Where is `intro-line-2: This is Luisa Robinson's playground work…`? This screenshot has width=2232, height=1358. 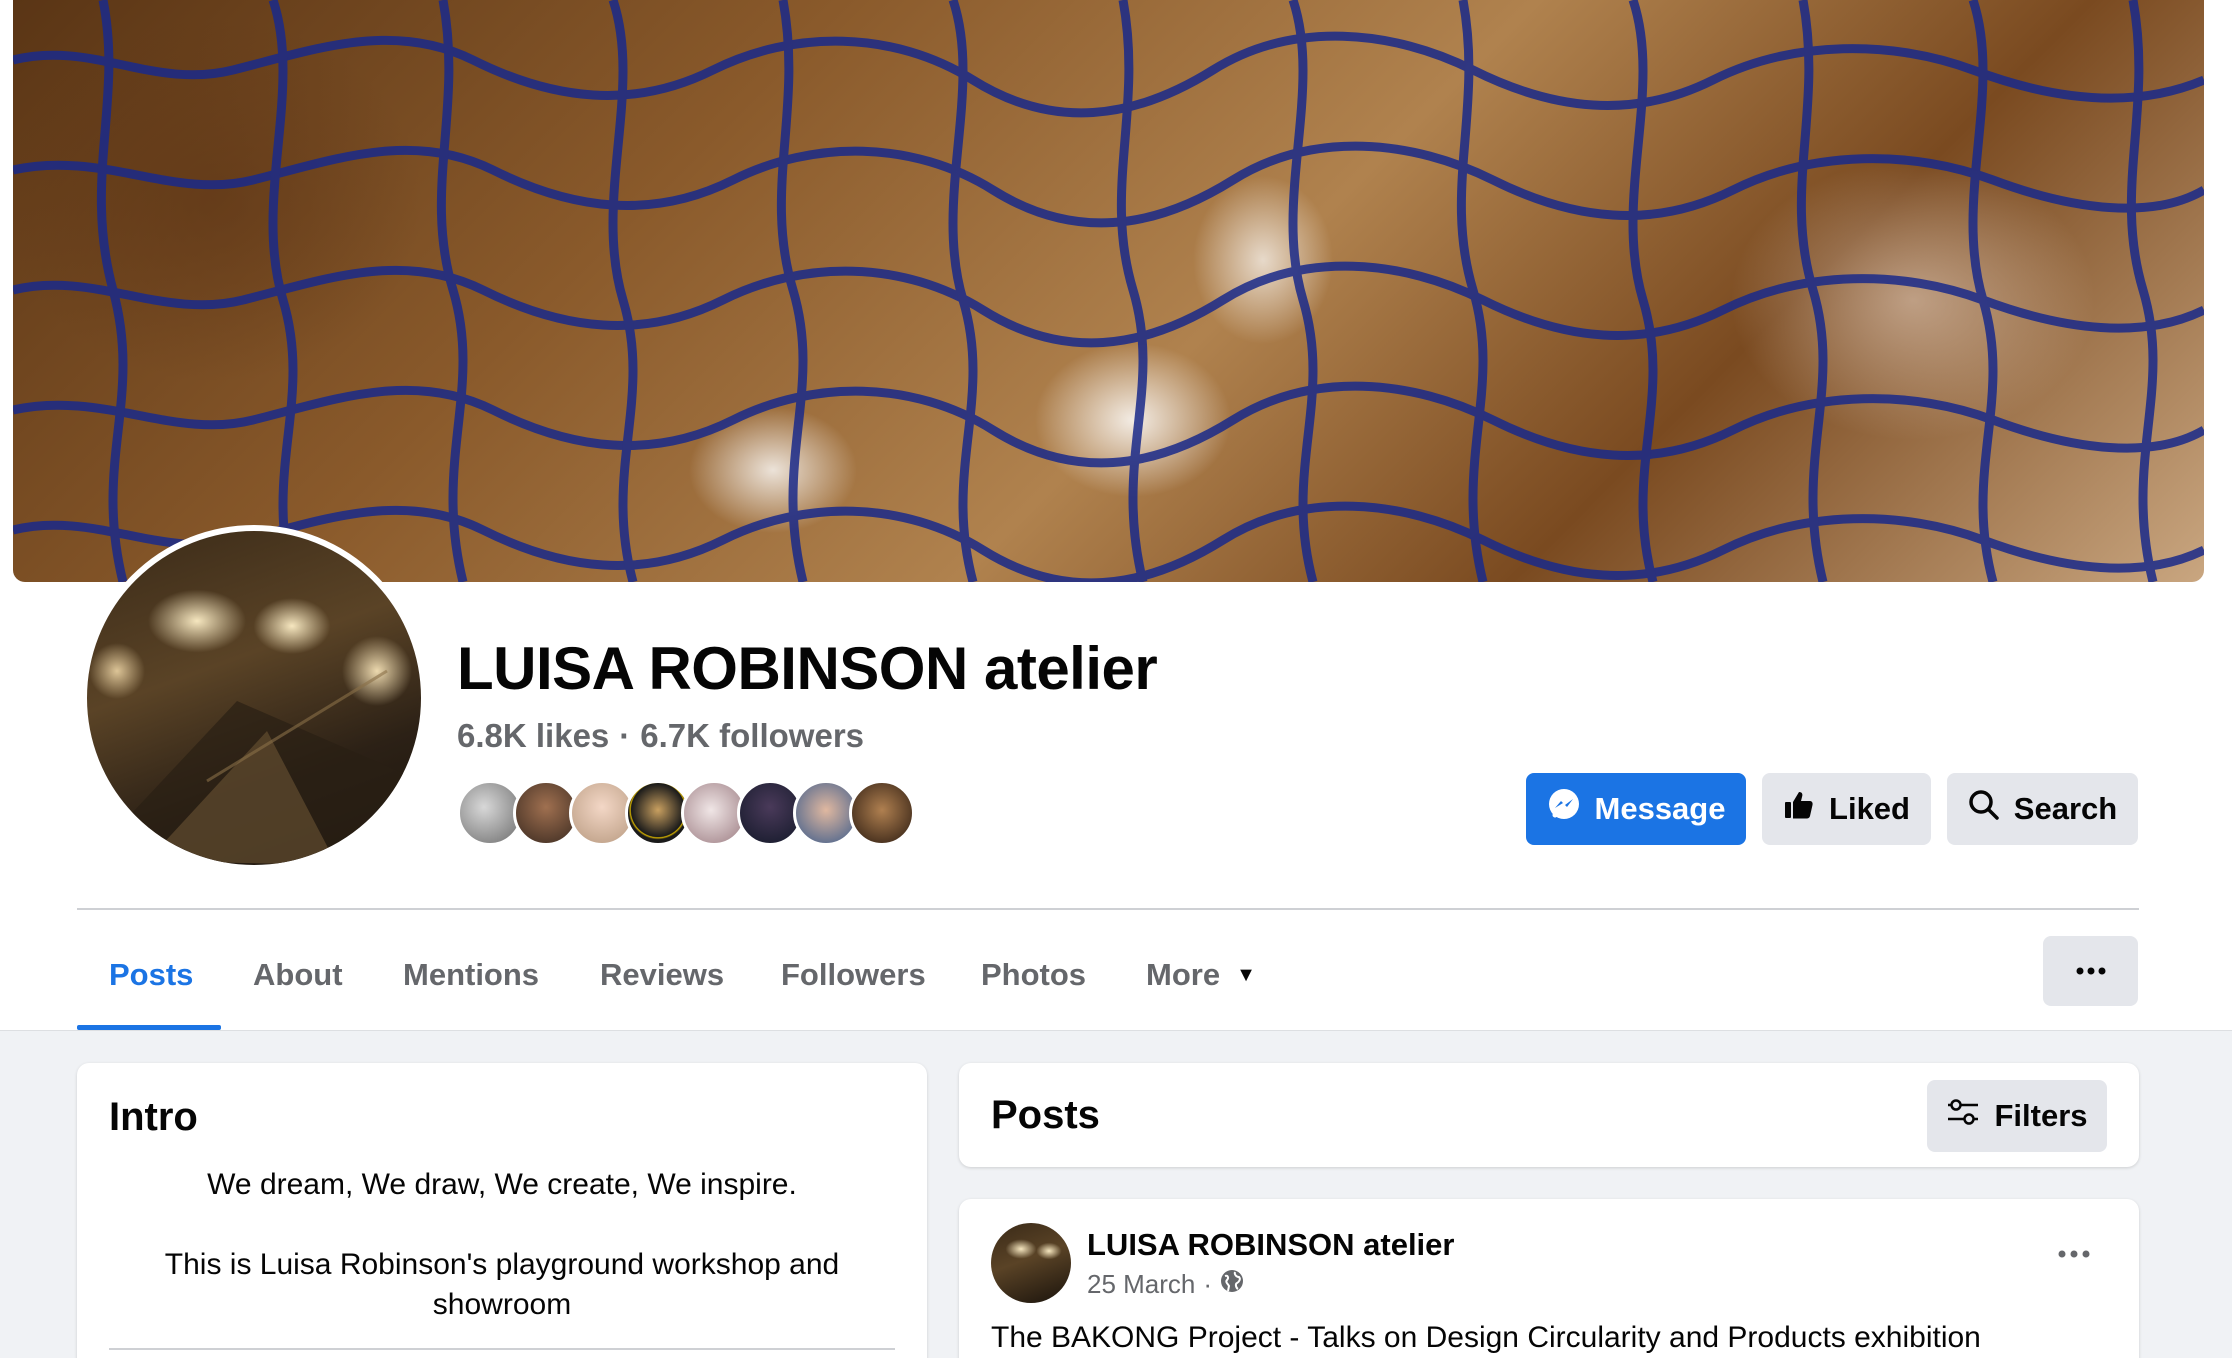
intro-line-2: This is Luisa Robinson's playground work… is located at coordinates (502, 1284).